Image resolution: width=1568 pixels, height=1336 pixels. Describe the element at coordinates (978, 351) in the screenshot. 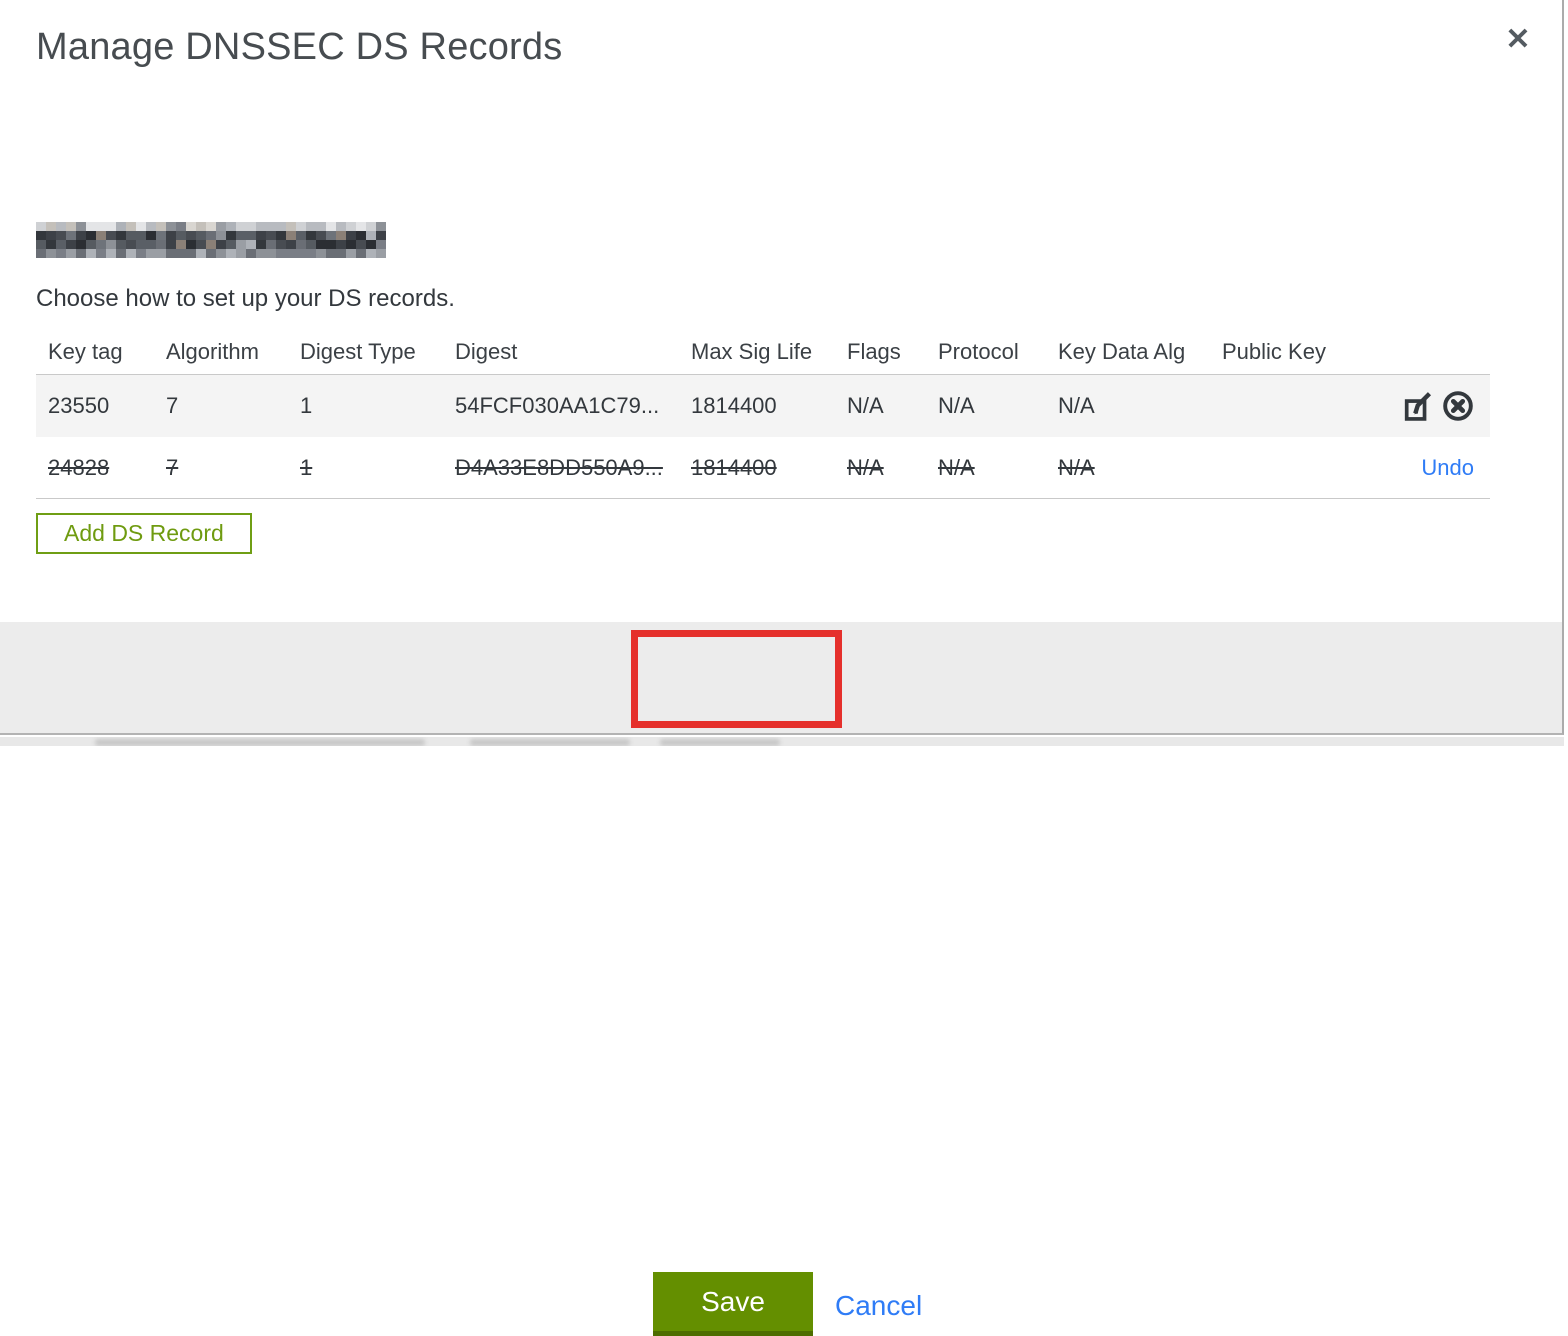

I see `col-header-protocol: Protocol` at that location.